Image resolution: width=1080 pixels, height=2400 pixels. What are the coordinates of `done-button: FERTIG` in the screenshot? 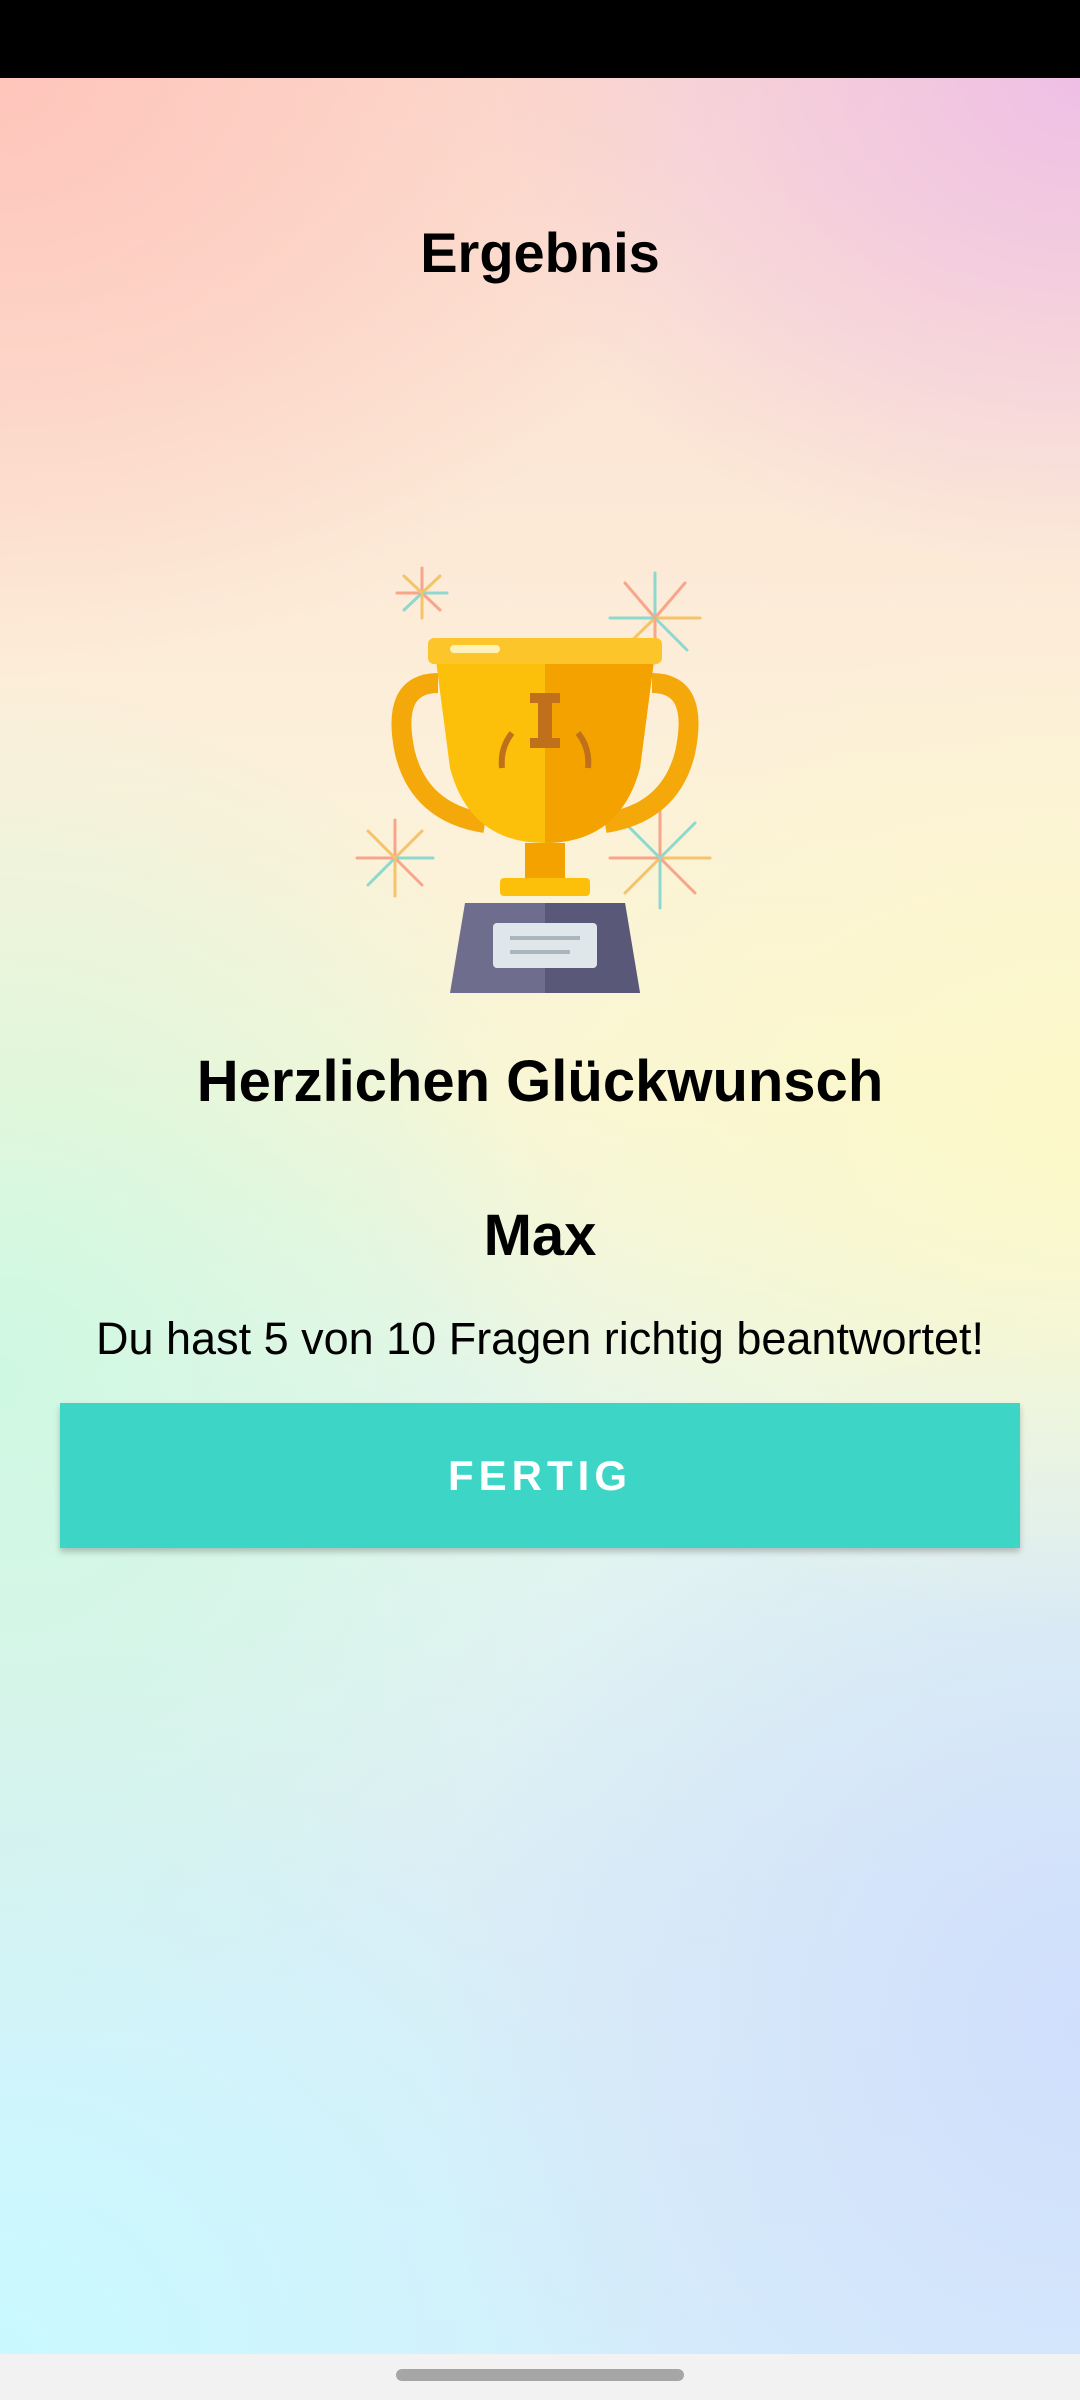 It's located at (540, 1475).